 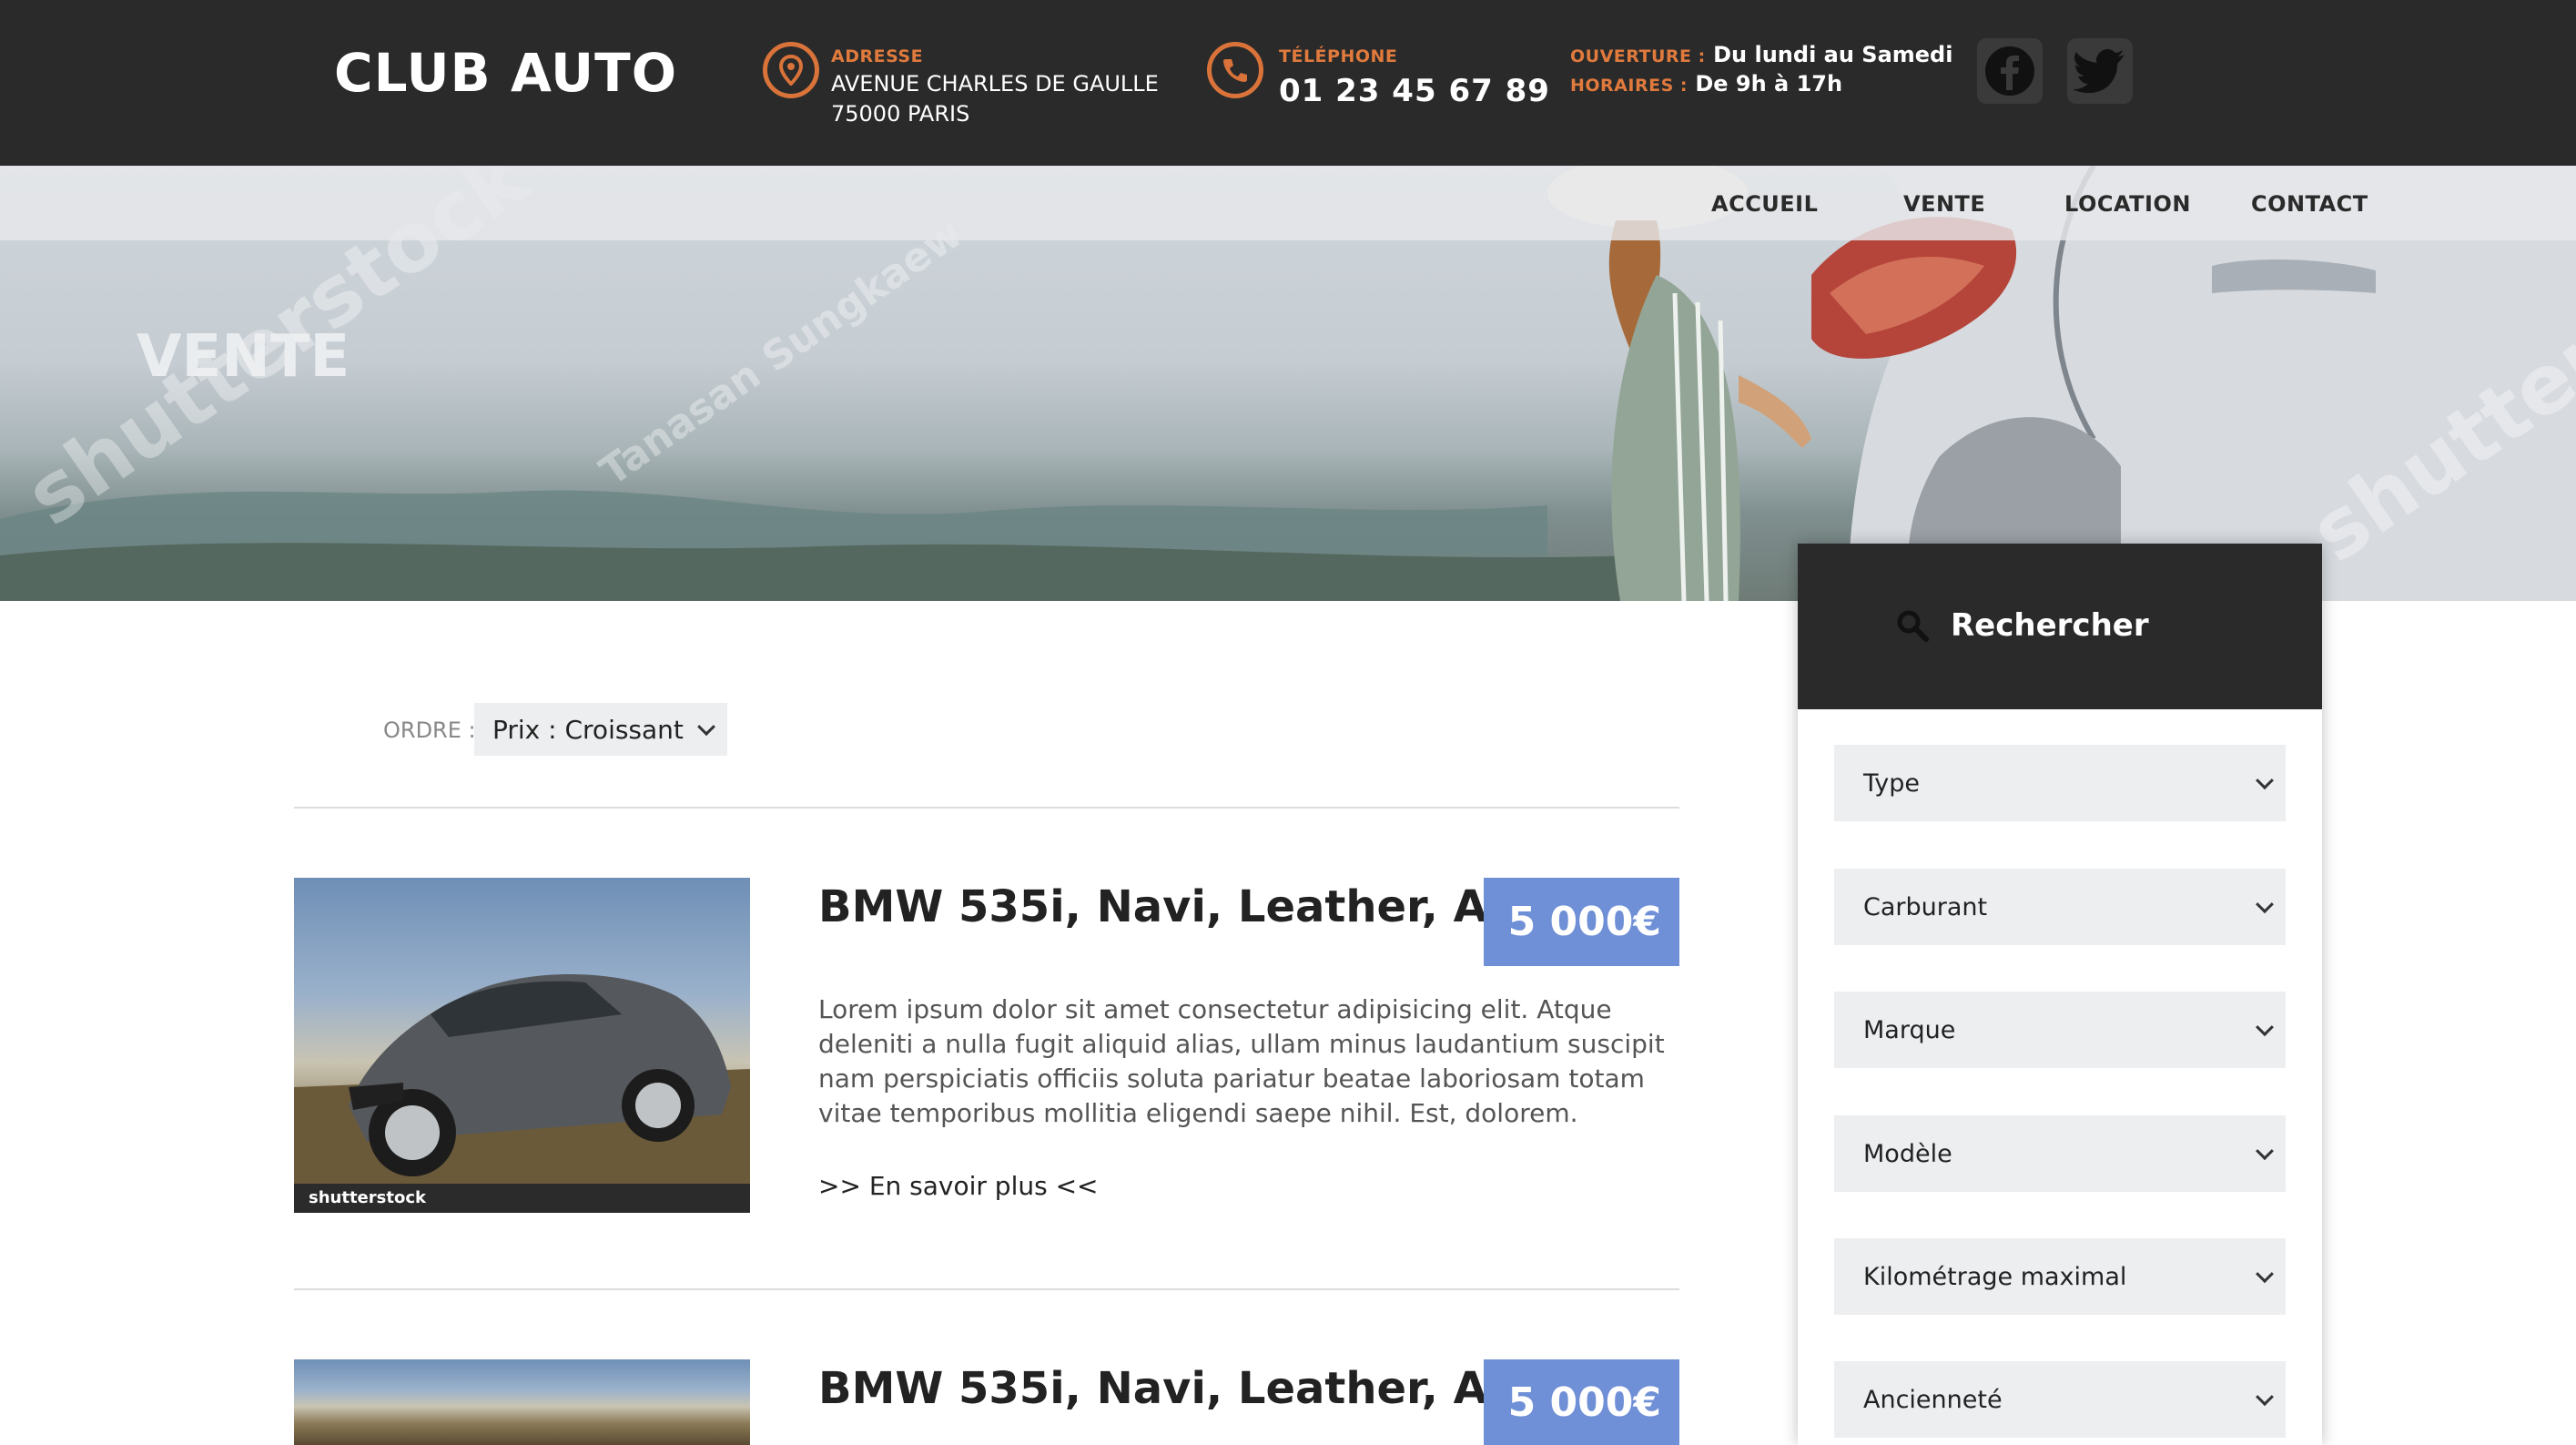 I want to click on filter-label: Modèle, so click(x=1907, y=1153).